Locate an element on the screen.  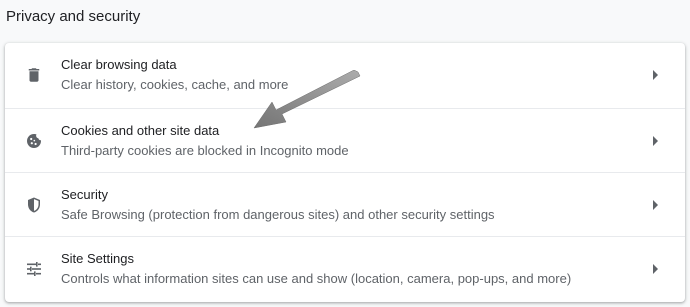
row-label: Site Settings is located at coordinates (97, 258).